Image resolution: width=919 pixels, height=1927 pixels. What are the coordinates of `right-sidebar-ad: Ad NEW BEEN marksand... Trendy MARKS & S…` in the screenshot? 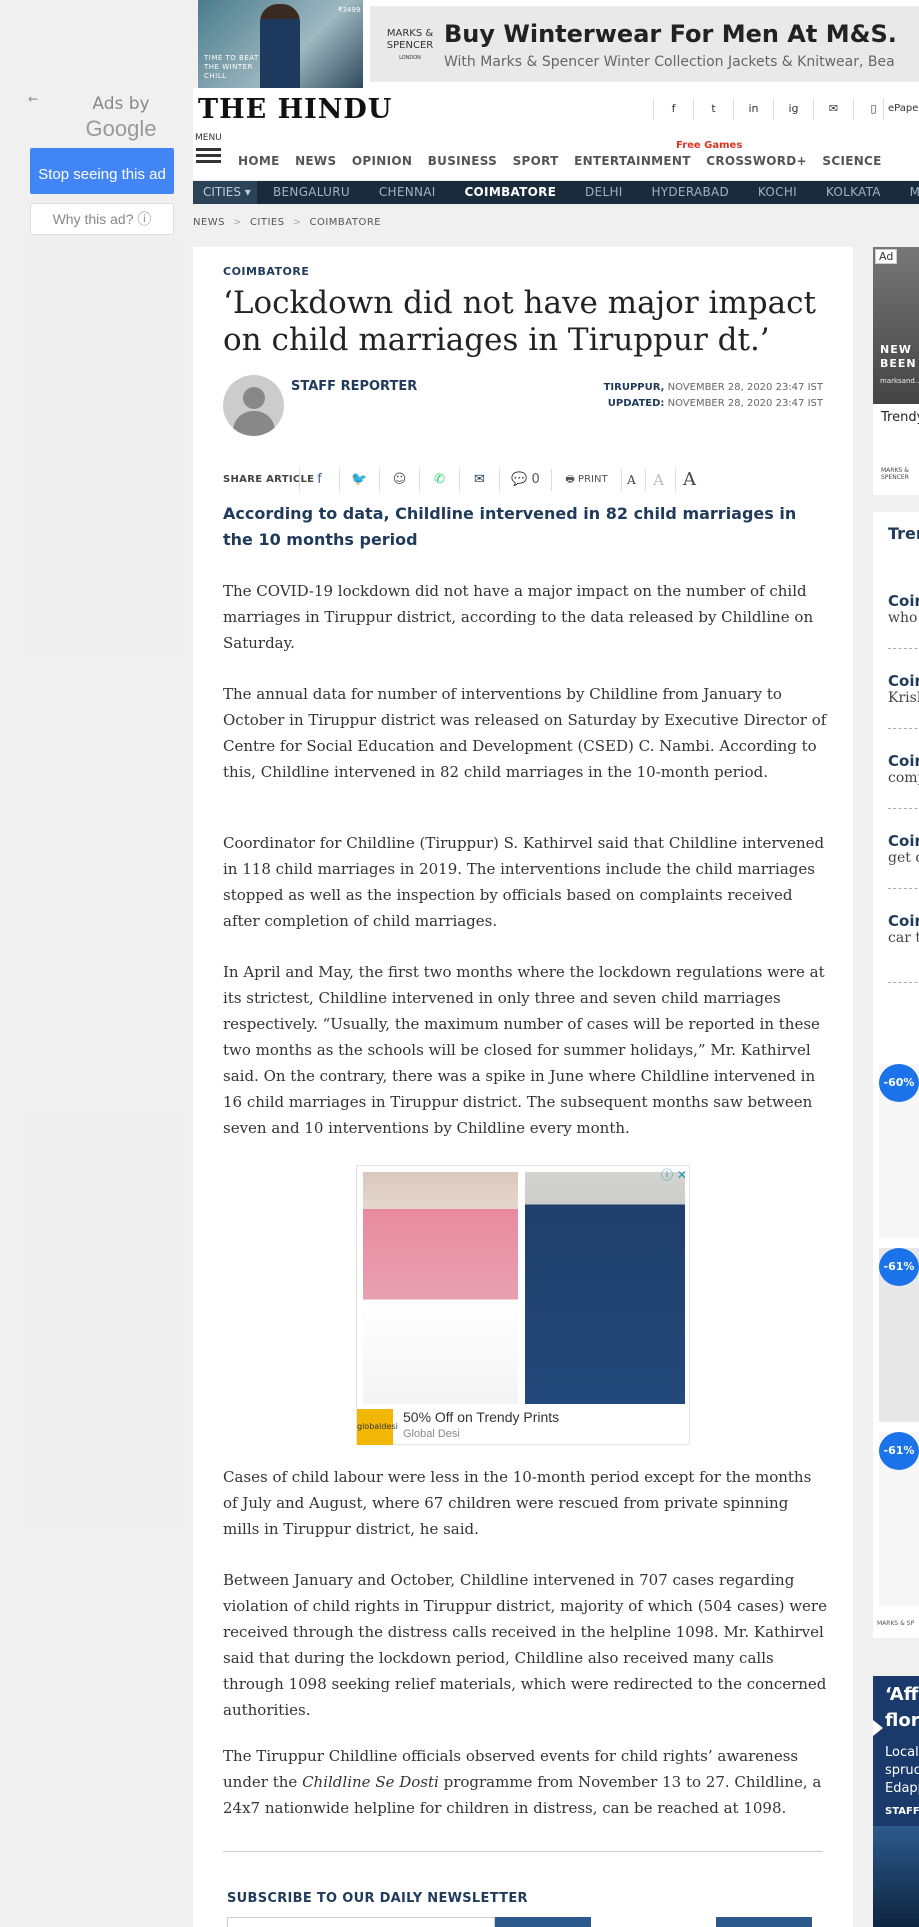 It's located at (896, 371).